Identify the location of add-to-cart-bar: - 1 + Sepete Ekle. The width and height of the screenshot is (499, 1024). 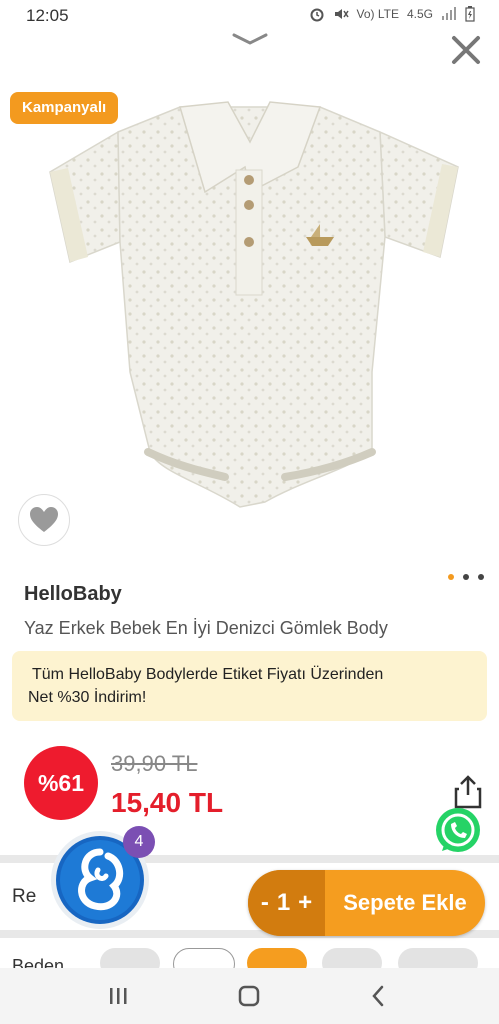
(366, 903).